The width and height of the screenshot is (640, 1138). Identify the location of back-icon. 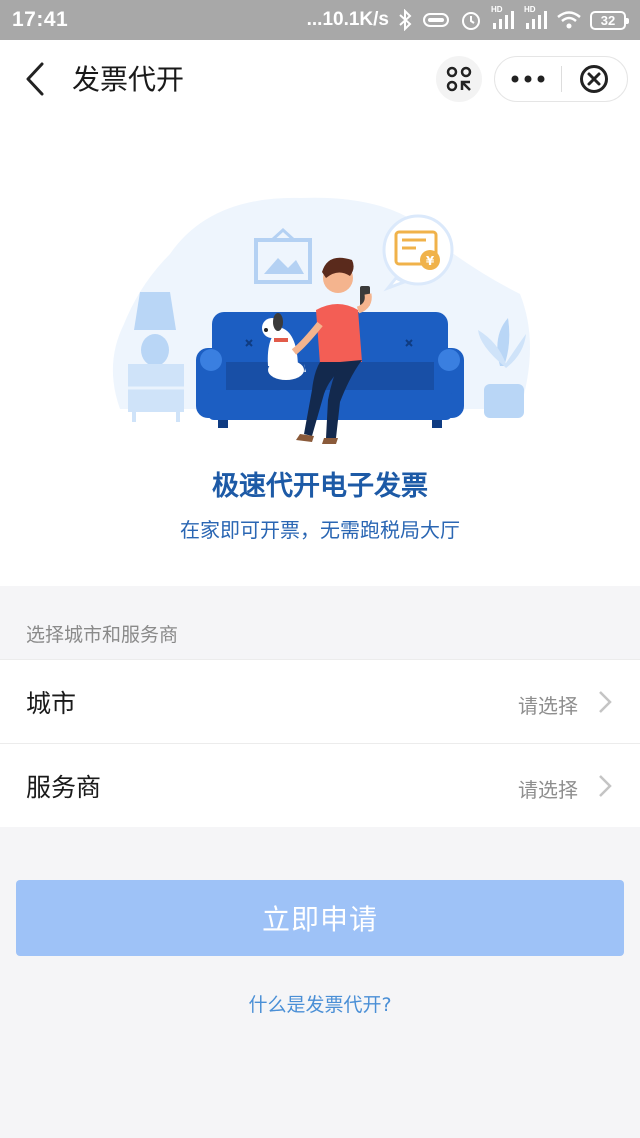
(35, 79).